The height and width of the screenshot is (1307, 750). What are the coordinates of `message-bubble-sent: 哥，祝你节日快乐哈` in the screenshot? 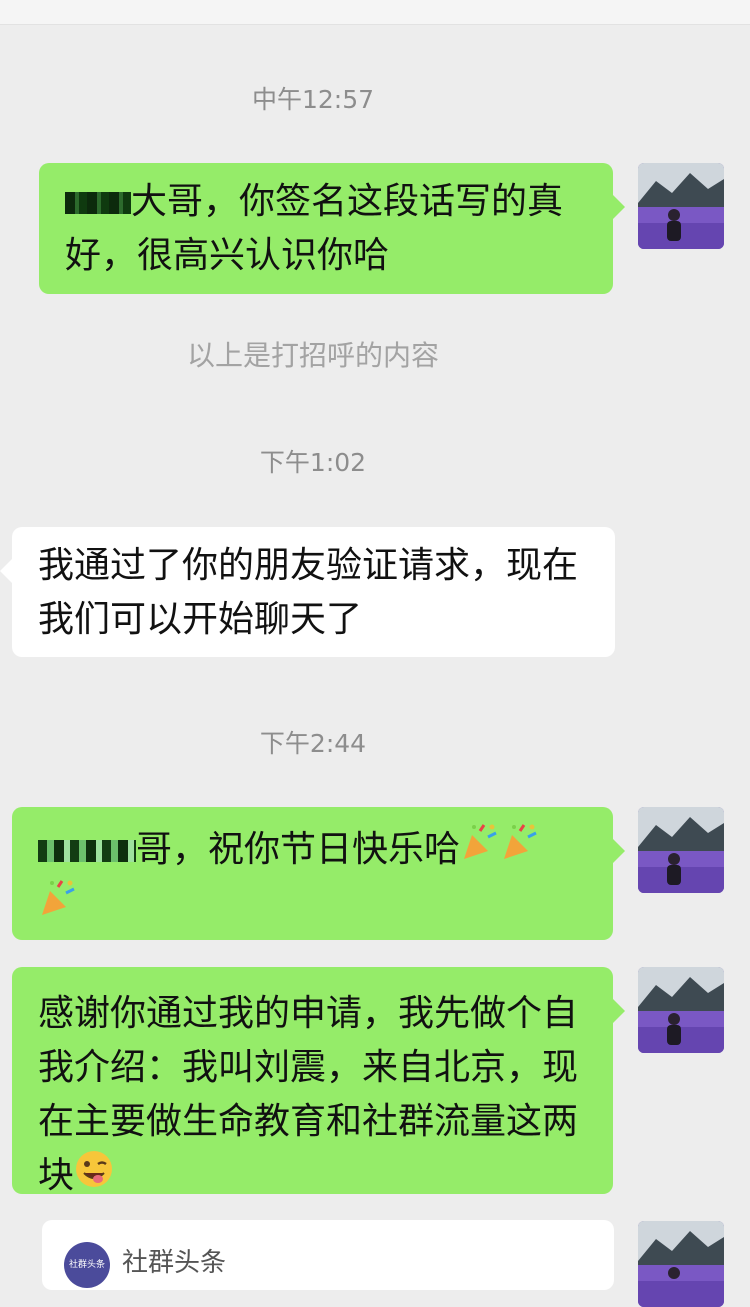 It's located at (318, 873).